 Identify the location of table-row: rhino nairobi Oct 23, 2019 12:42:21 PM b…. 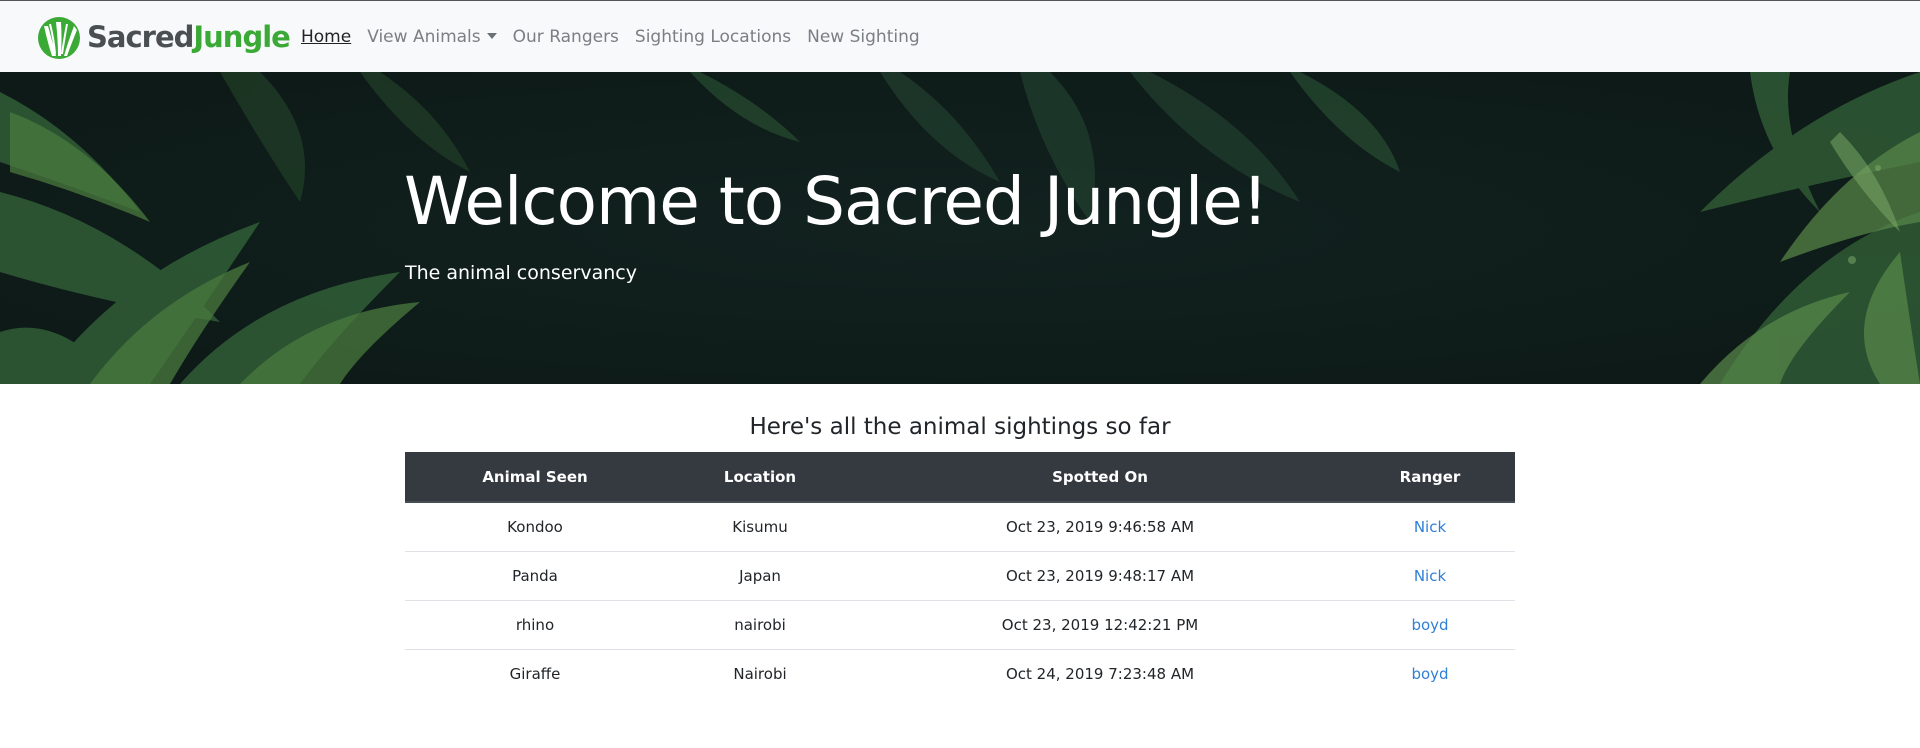
(960, 625).